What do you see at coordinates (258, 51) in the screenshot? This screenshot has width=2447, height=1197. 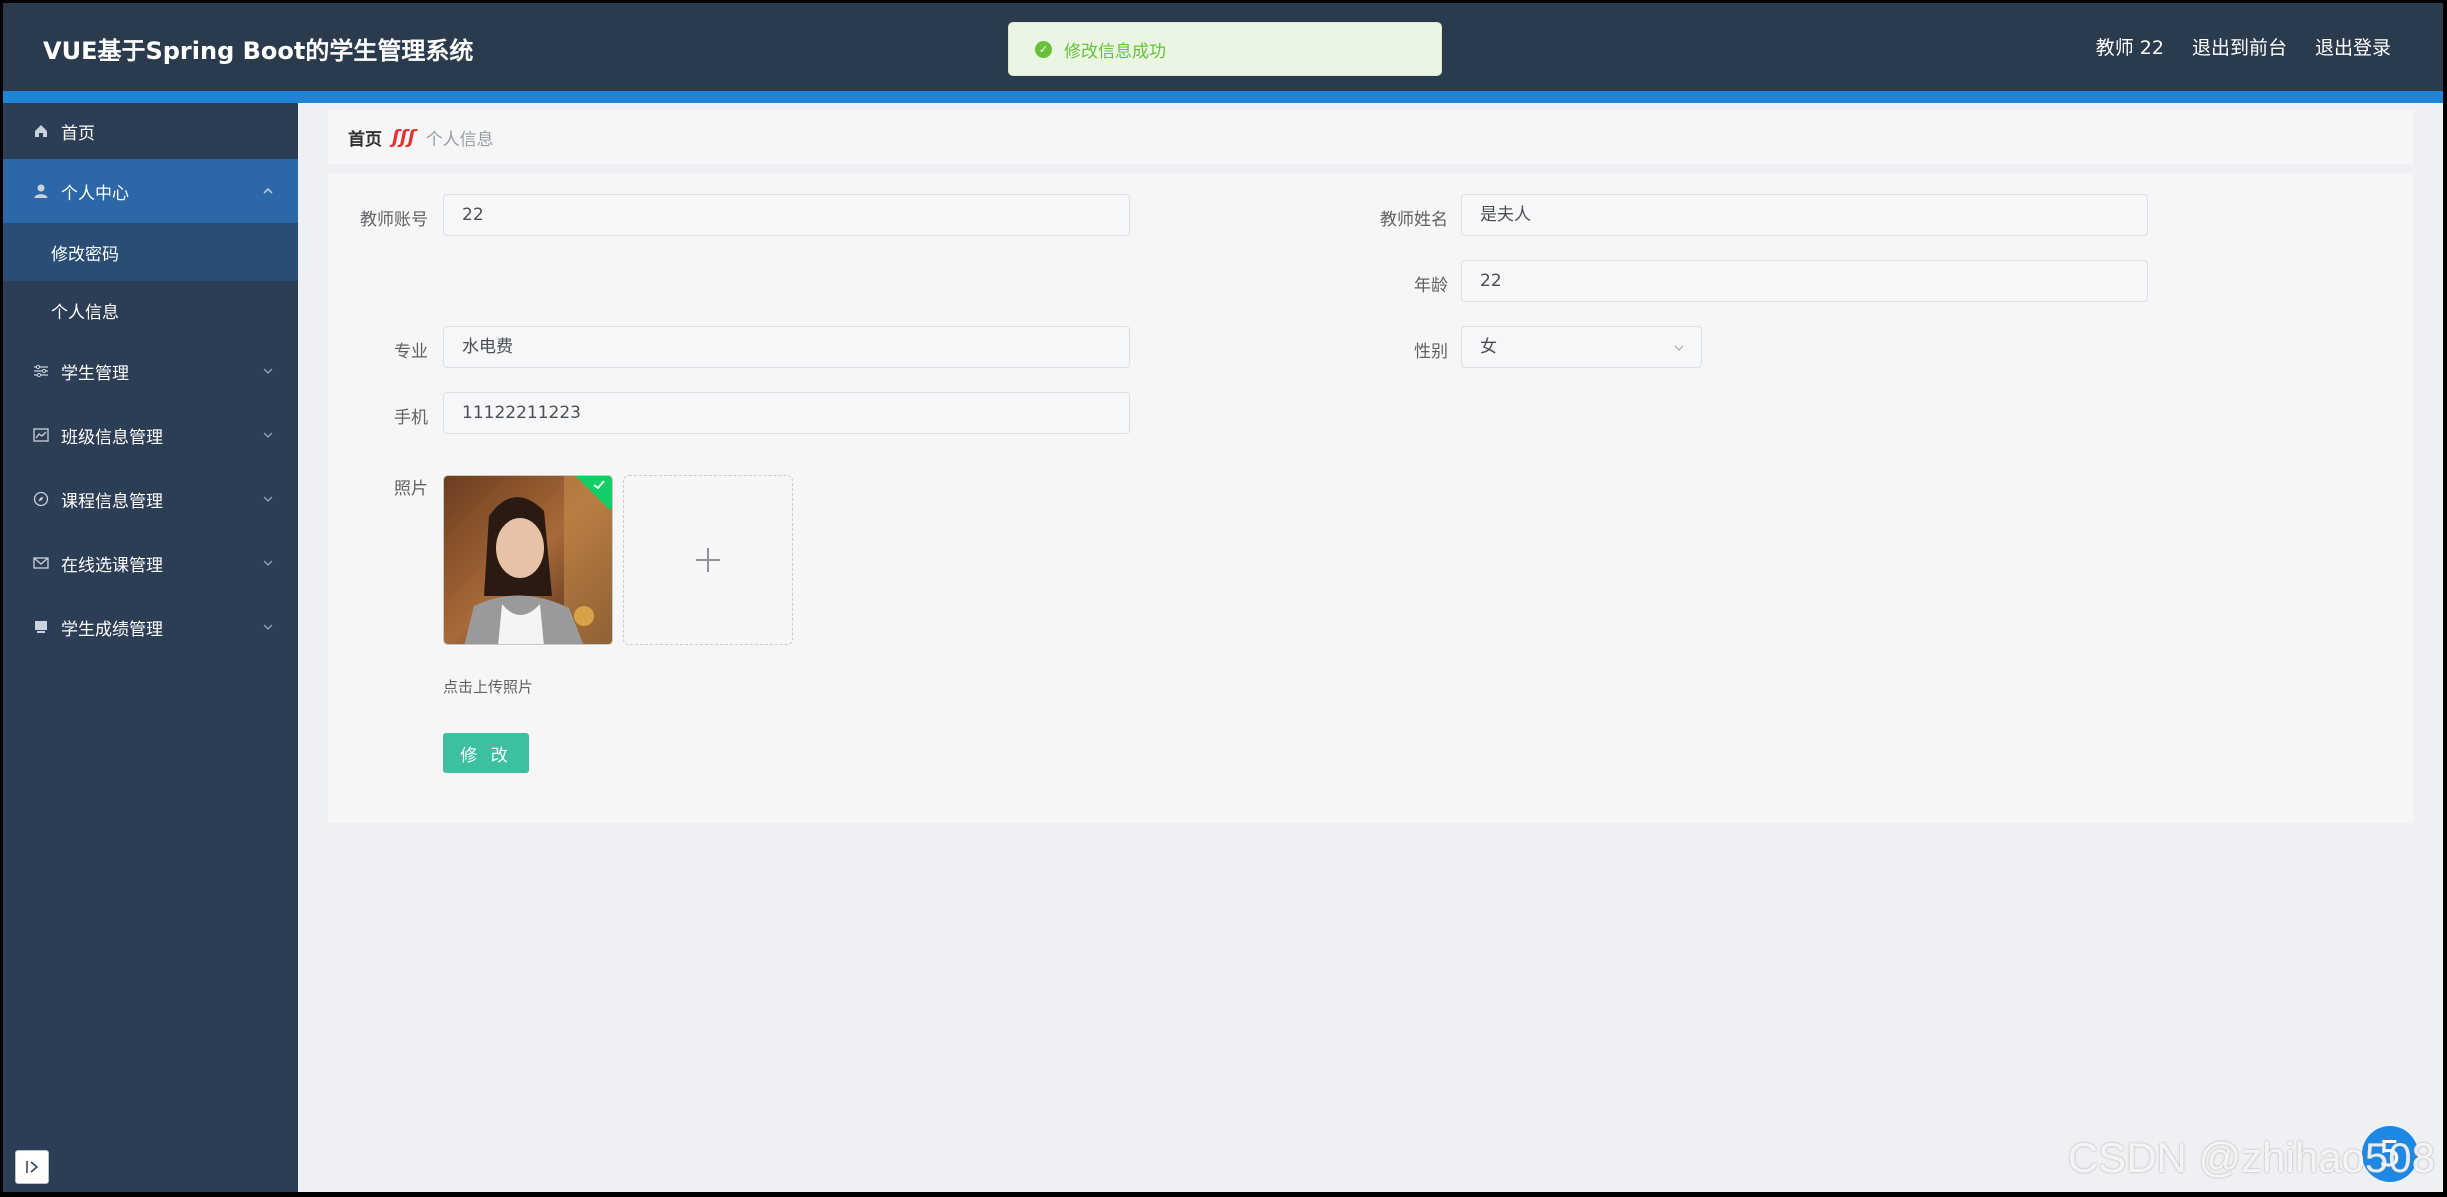 I see `app-title: VUE基于Spring Boot的学生管理系统` at bounding box center [258, 51].